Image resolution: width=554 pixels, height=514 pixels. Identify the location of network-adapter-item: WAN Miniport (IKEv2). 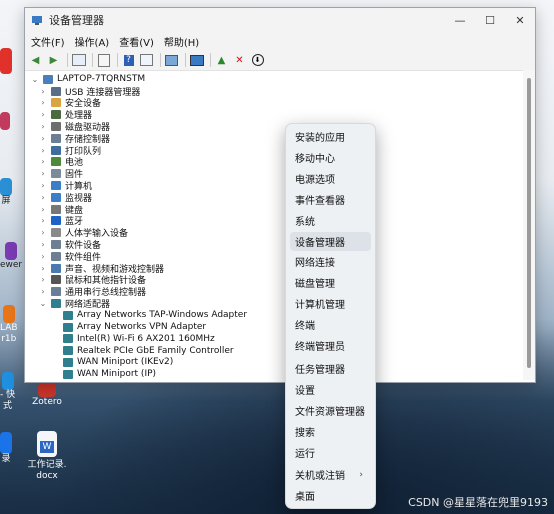
(118, 362).